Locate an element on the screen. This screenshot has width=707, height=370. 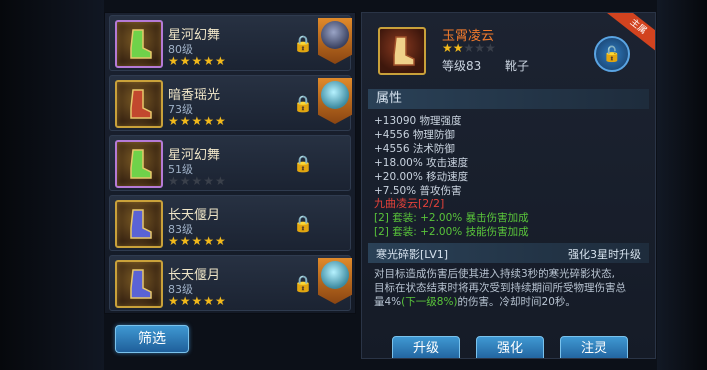
list-item: 星河幻舞 80级 ★★★★★ 🔒 is located at coordinates (230, 43).